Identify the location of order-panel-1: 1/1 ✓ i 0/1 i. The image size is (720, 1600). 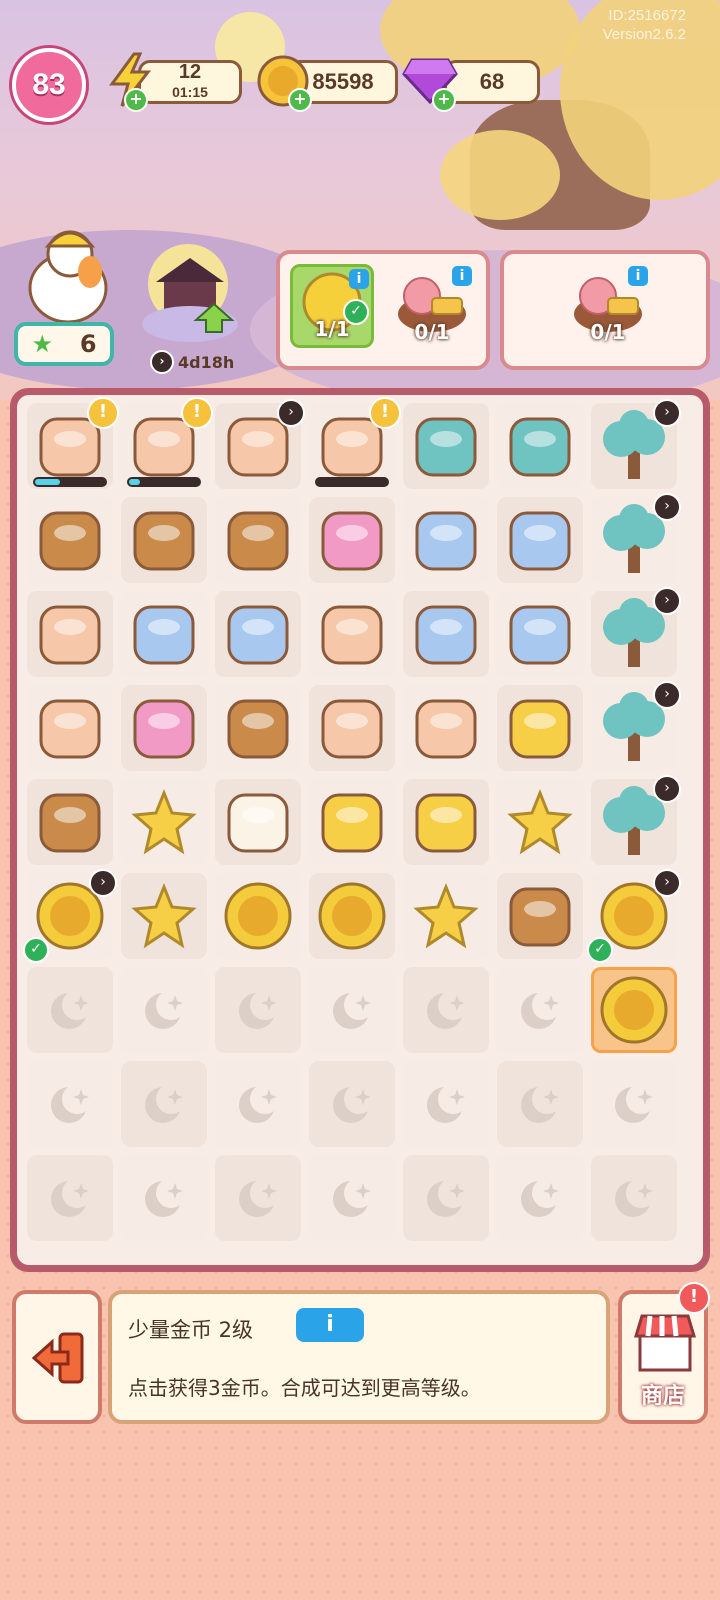
(383, 310).